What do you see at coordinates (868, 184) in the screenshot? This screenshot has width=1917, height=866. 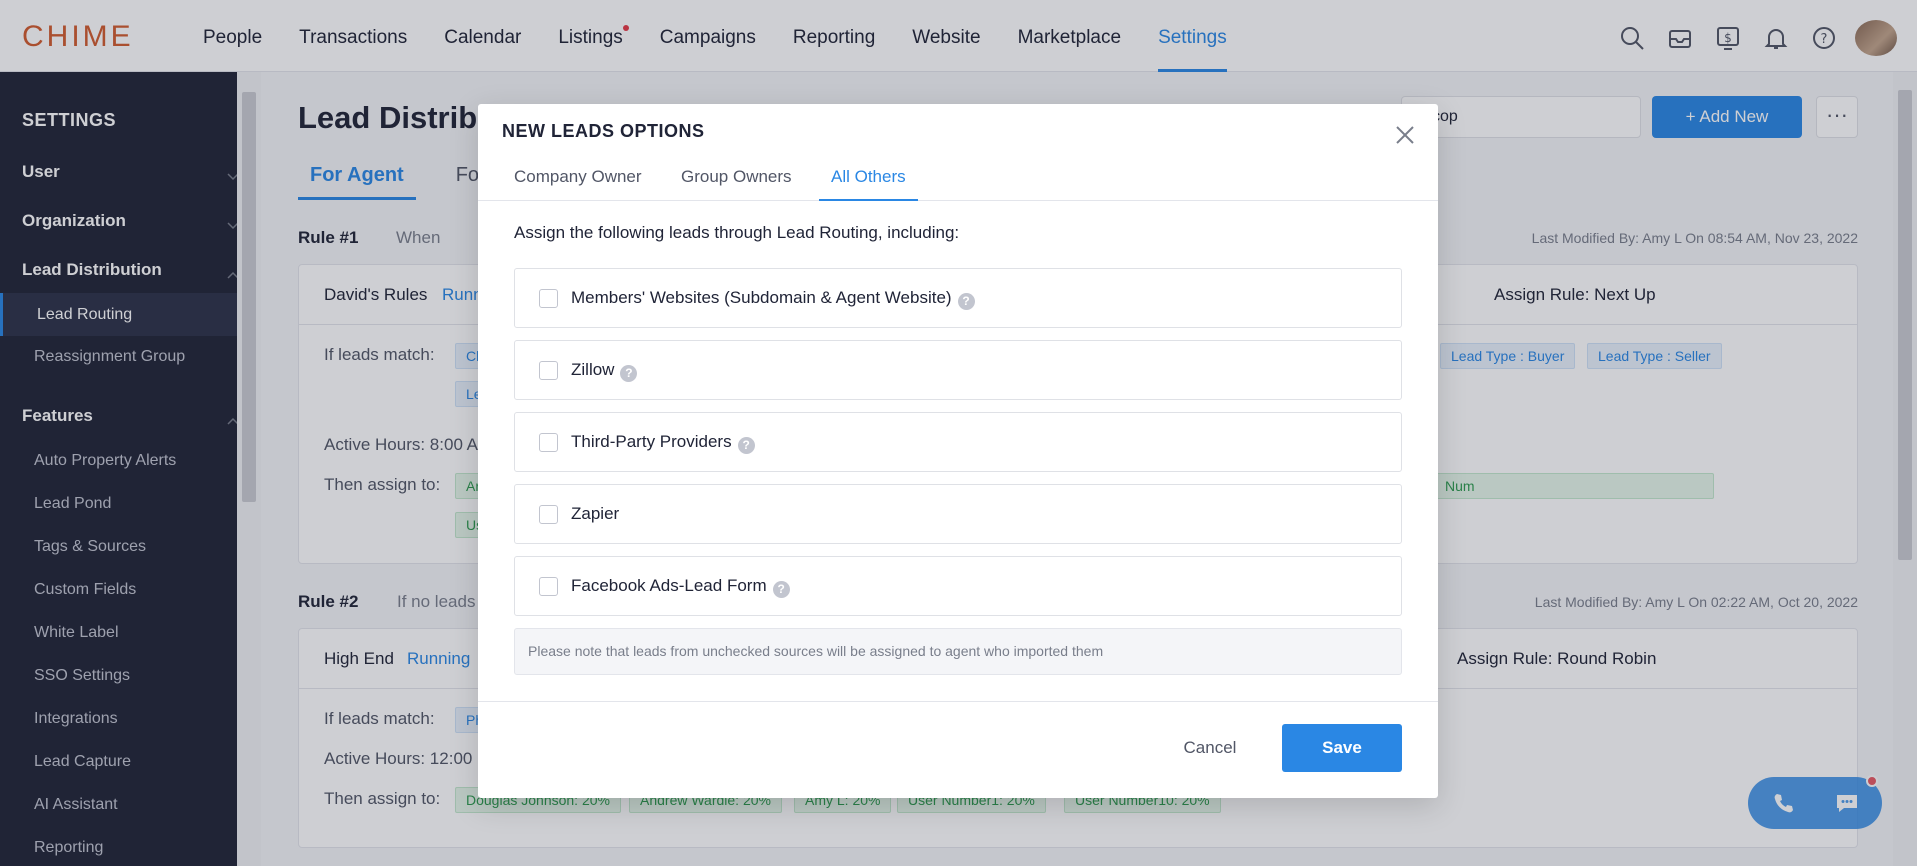 I see `tab-all-others: All Others` at bounding box center [868, 184].